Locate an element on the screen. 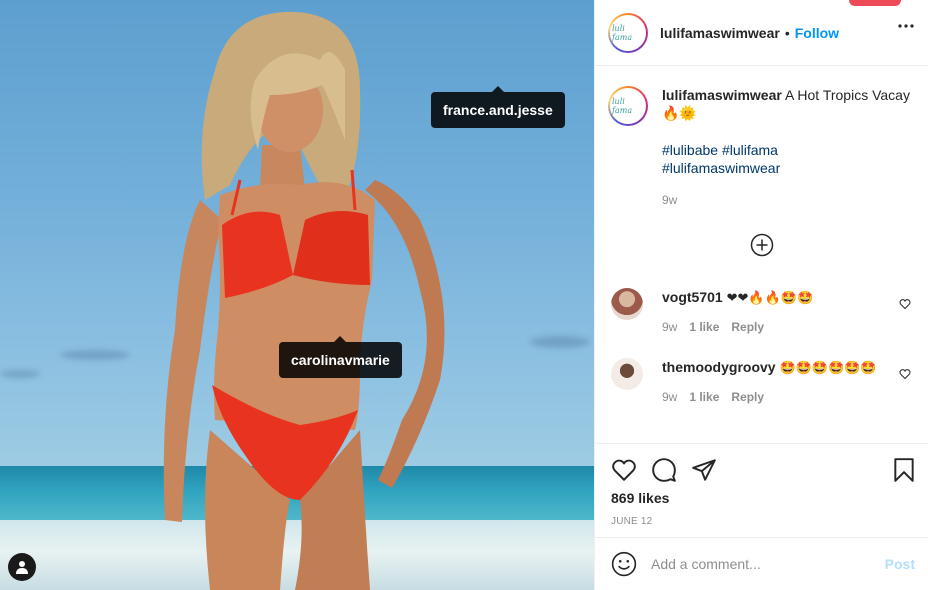 The height and width of the screenshot is (590, 928). user-icon is located at coordinates (22, 567).